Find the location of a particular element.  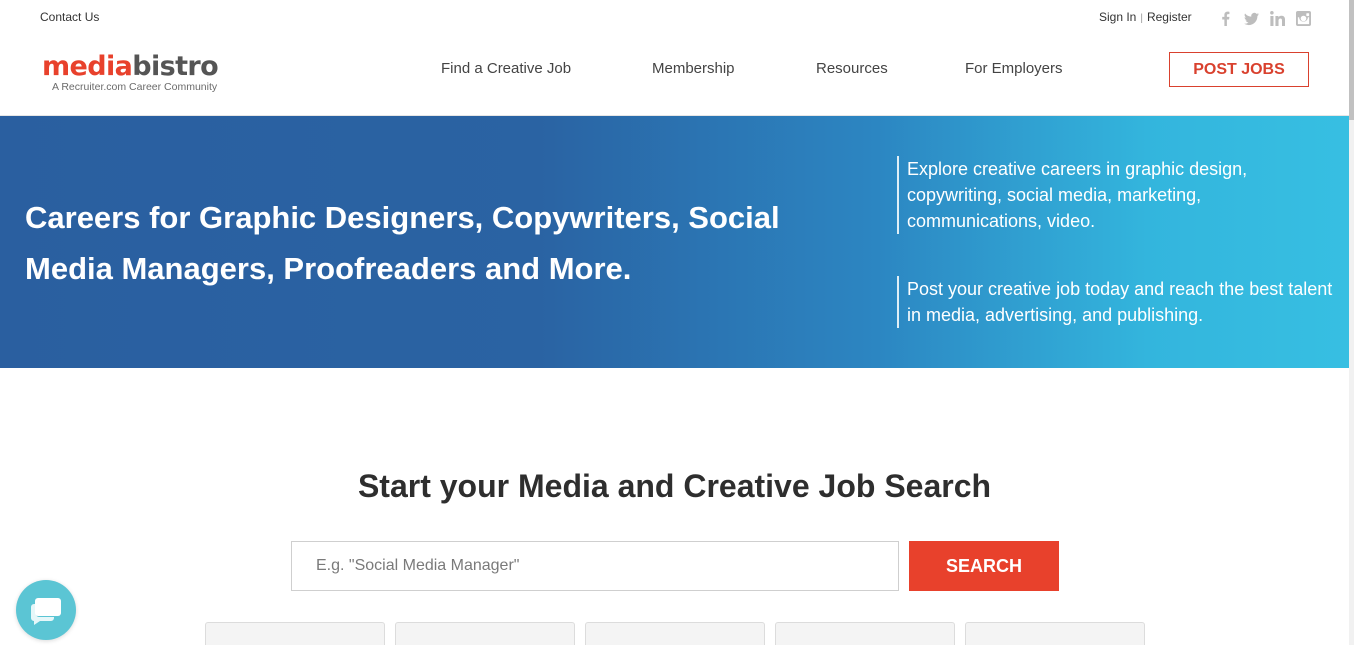

category-cards is located at coordinates (675, 633).